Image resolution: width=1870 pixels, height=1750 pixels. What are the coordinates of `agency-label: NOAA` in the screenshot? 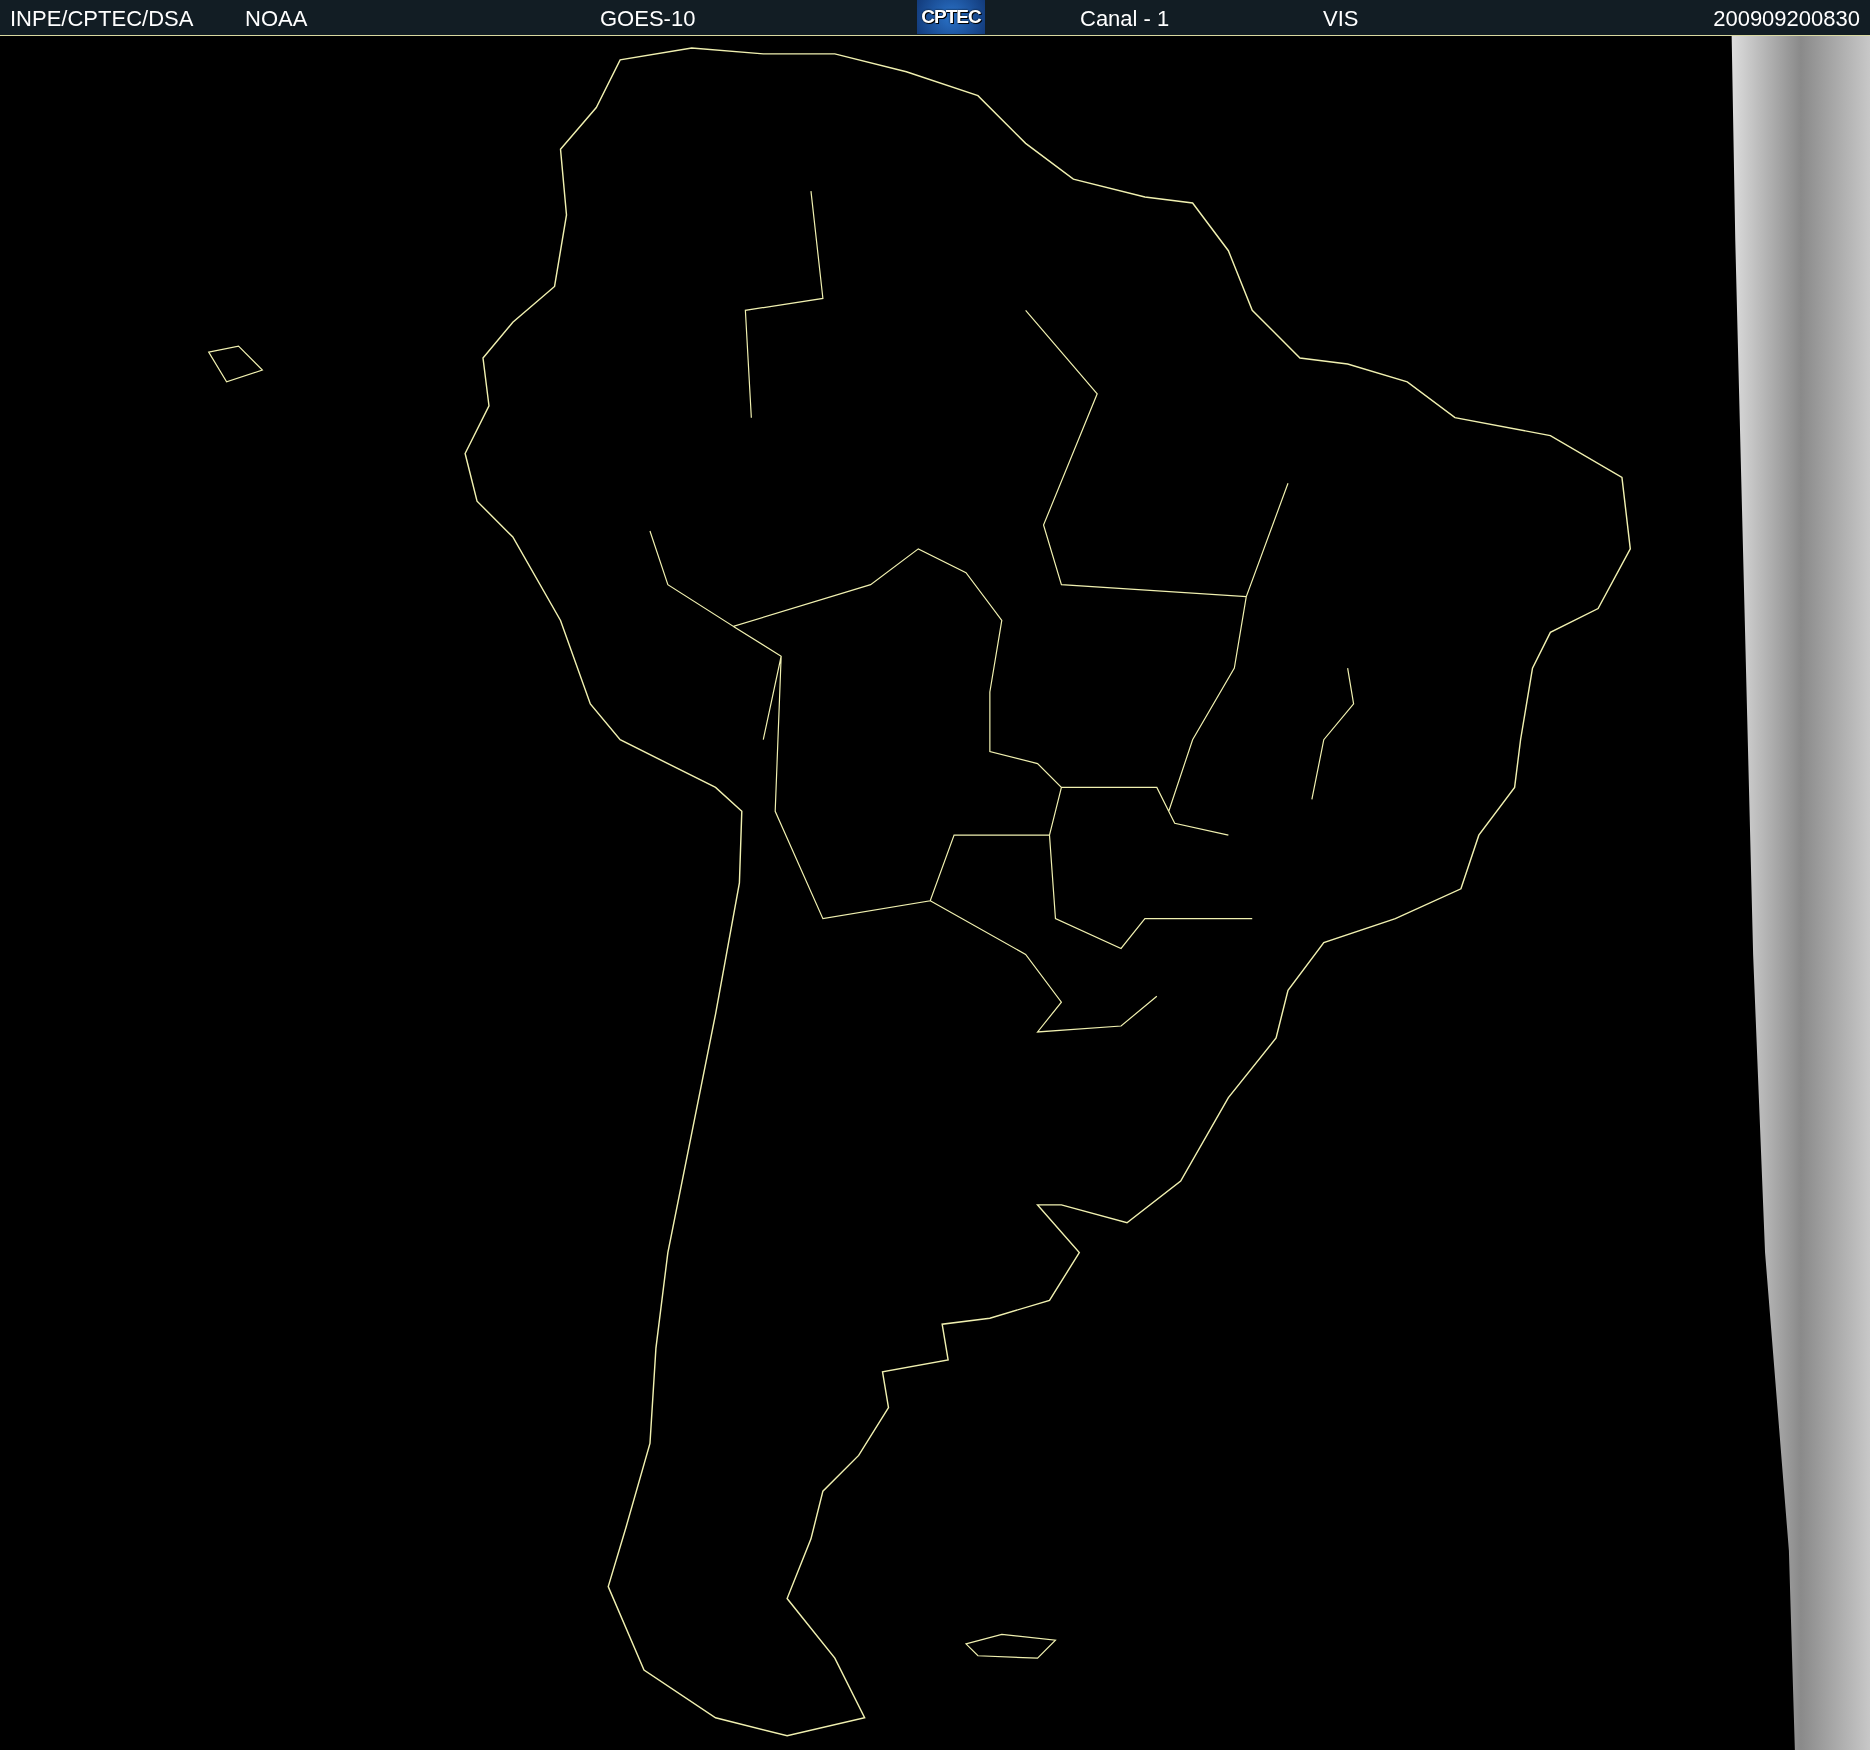 It's located at (276, 19).